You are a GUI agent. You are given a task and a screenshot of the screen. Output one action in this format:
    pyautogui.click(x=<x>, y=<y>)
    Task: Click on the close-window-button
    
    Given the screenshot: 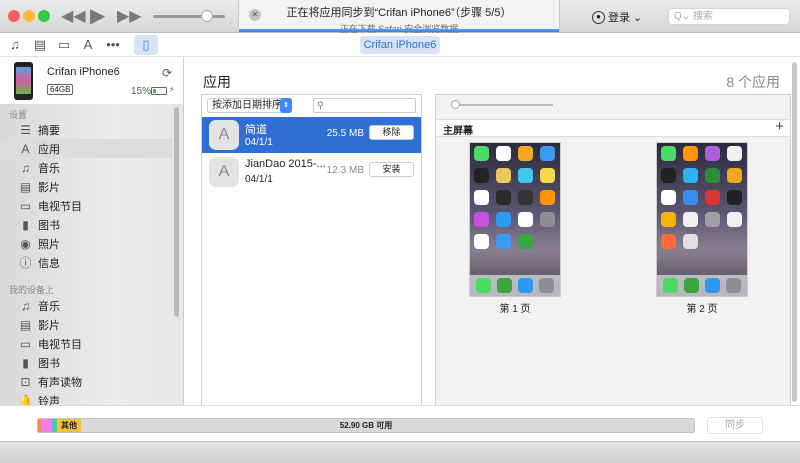 What is the action you would take?
    pyautogui.click(x=14, y=16)
    